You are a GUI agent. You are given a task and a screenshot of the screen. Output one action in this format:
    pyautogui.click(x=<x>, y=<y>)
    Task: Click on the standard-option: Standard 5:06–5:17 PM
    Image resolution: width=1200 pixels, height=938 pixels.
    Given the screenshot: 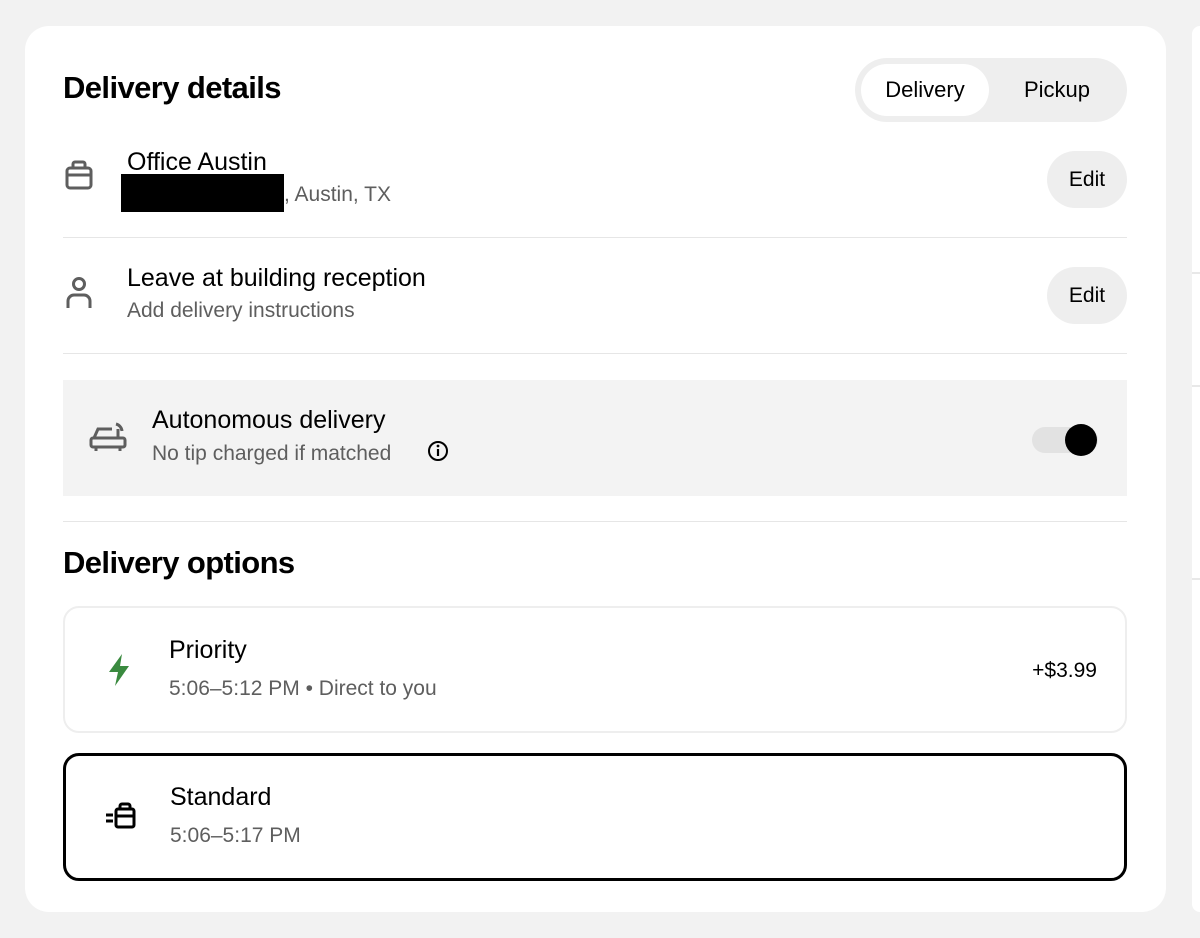 What is the action you would take?
    pyautogui.click(x=595, y=817)
    